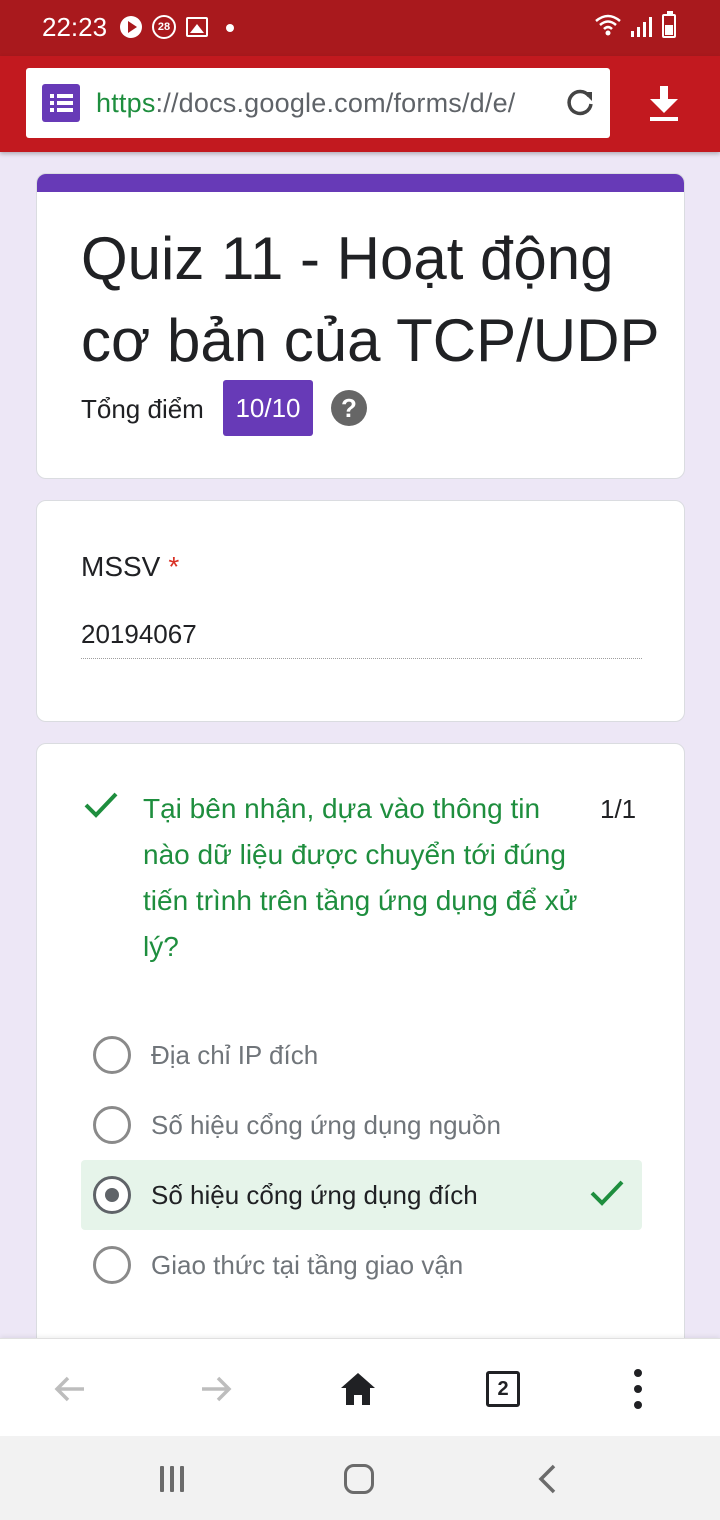  I want to click on option-item: Giao thức tại tầng giao vận, so click(361, 1265).